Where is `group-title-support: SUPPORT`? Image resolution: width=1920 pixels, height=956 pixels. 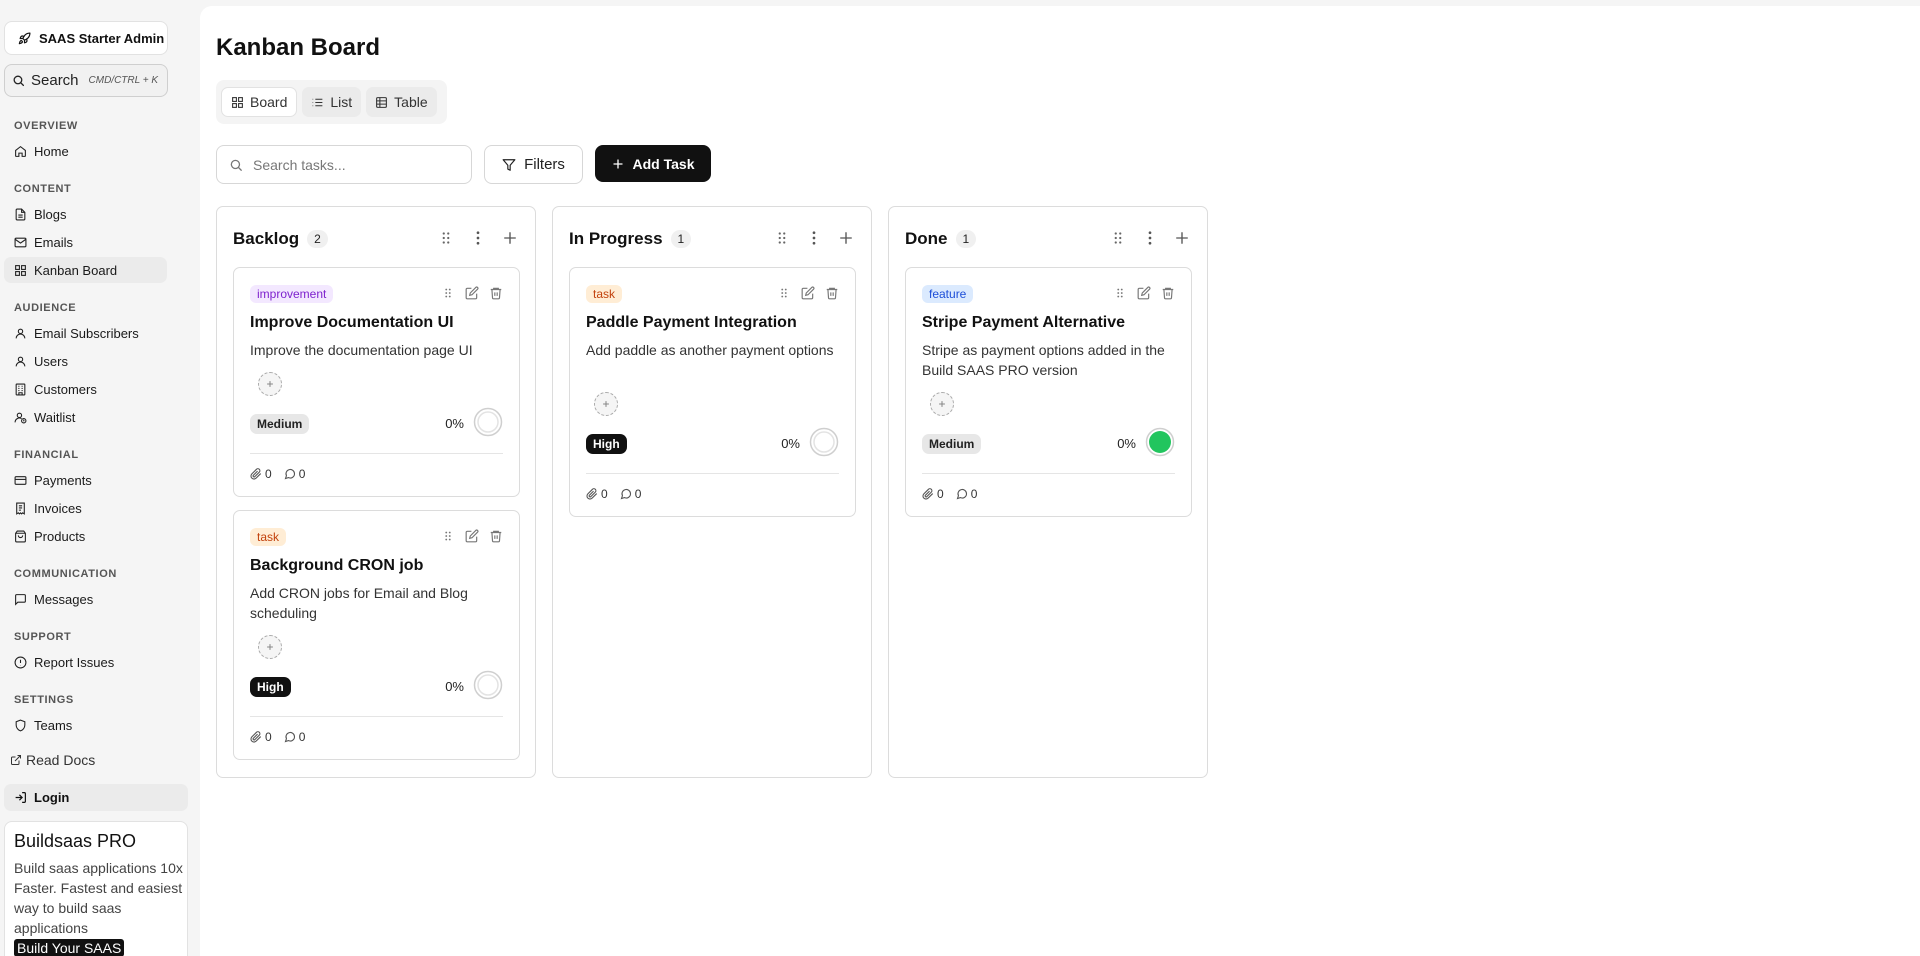 group-title-support: SUPPORT is located at coordinates (43, 637).